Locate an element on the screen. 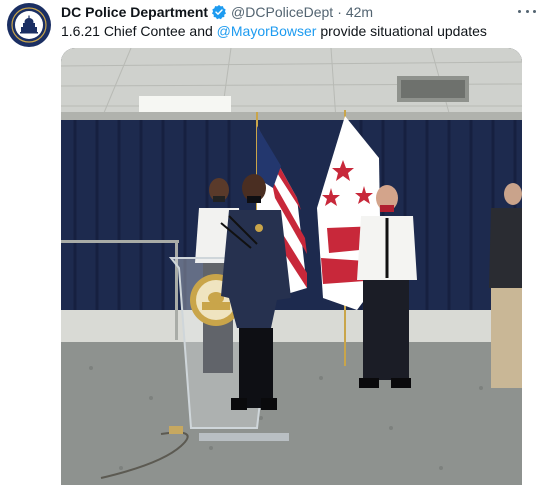  tweet-header: DC Police Department @DCPoliceDept · 42m is located at coordinates (217, 12).